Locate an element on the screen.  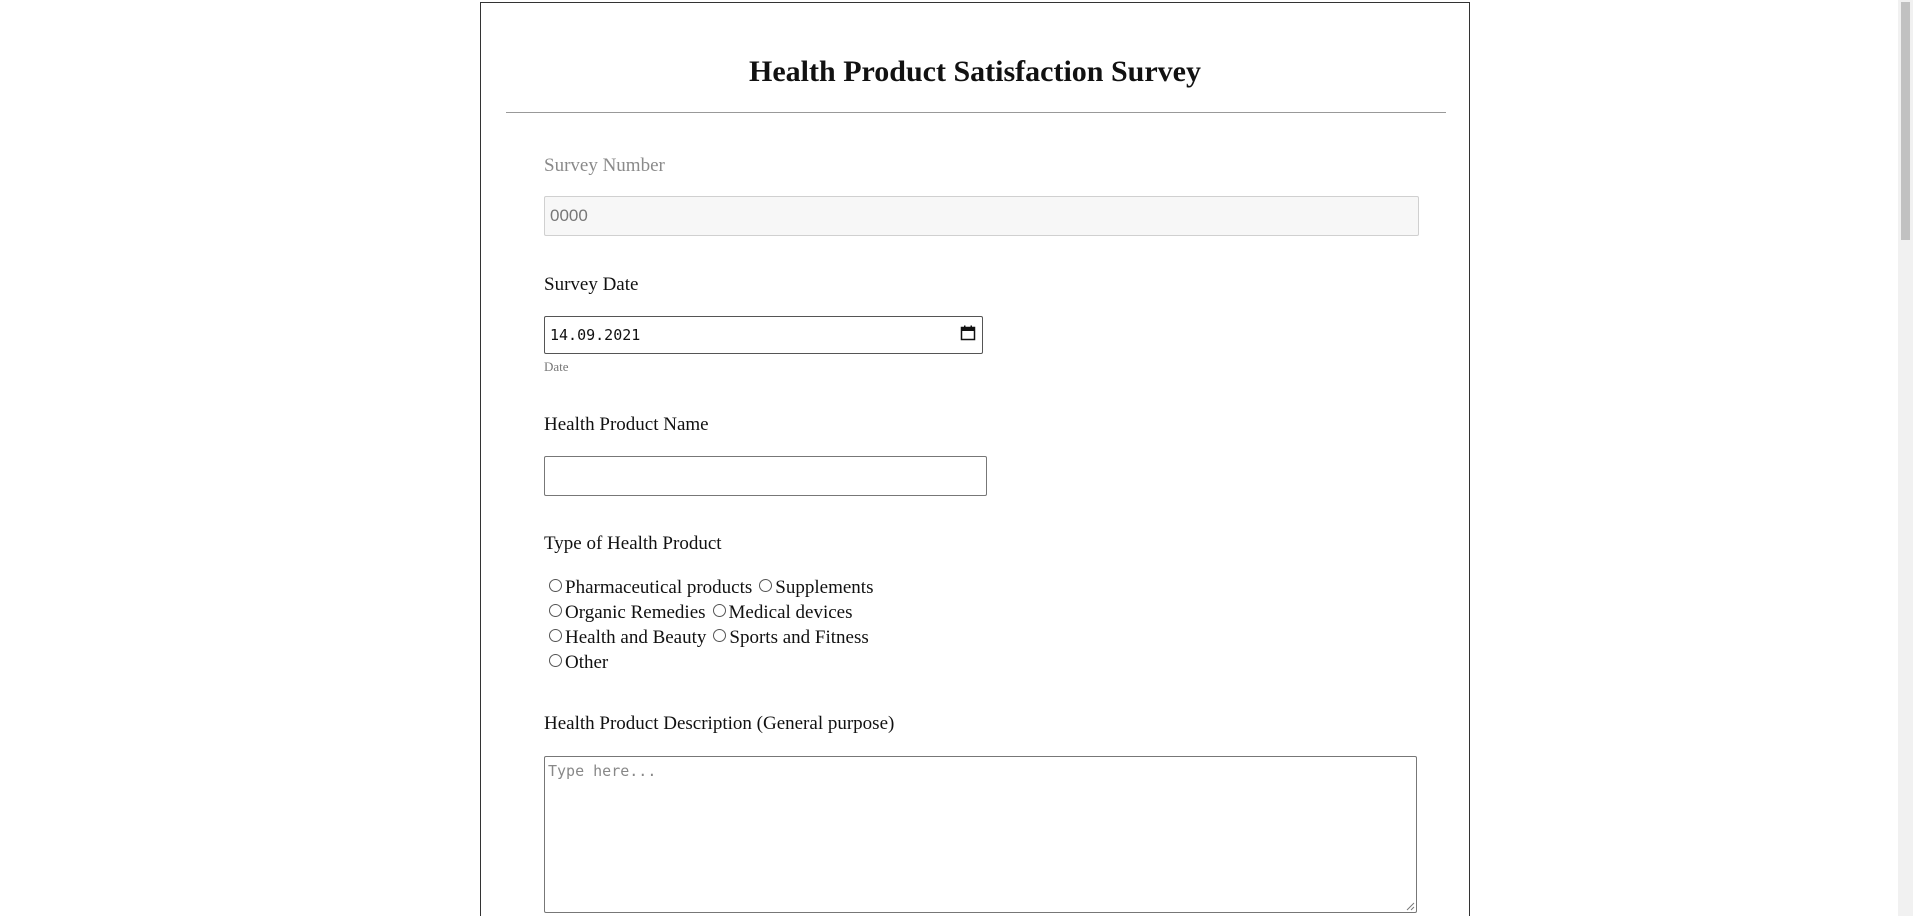
resize-grip-icon is located at coordinates (1410, 906).